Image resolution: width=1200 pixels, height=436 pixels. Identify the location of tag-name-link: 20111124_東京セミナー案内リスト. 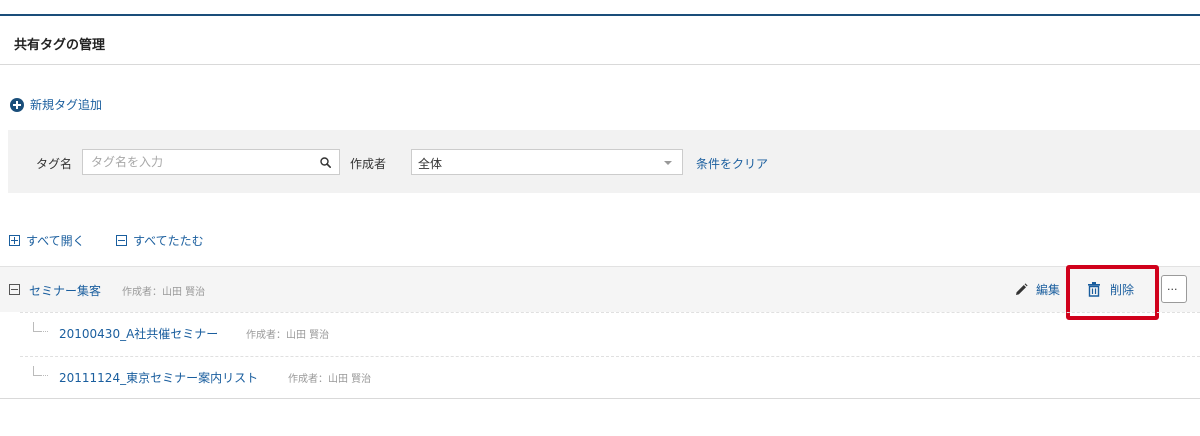
(158, 377).